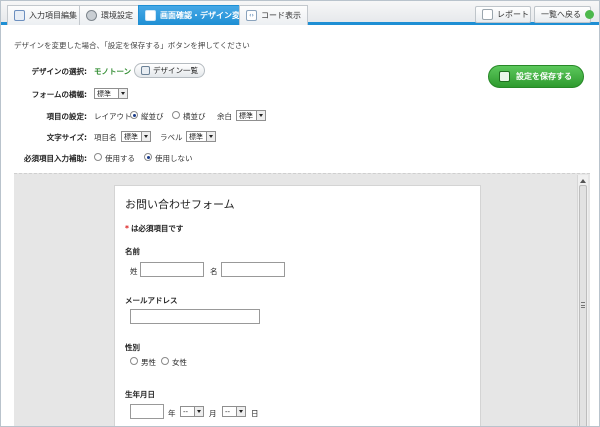  Describe the element at coordinates (172, 413) in the screenshot. I see `year-text: 年` at that location.